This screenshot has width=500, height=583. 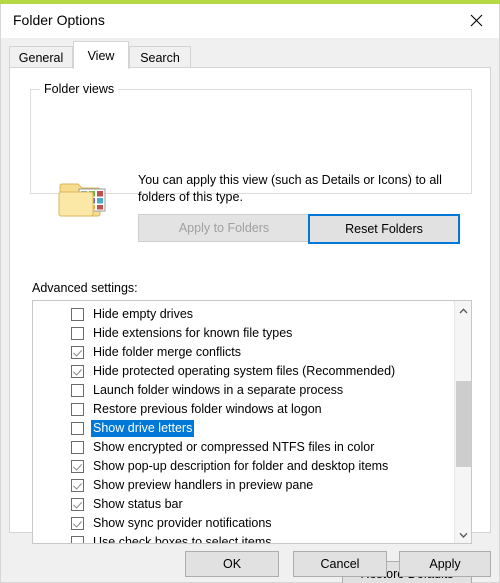 I want to click on scroll-up-button, so click(x=463, y=310).